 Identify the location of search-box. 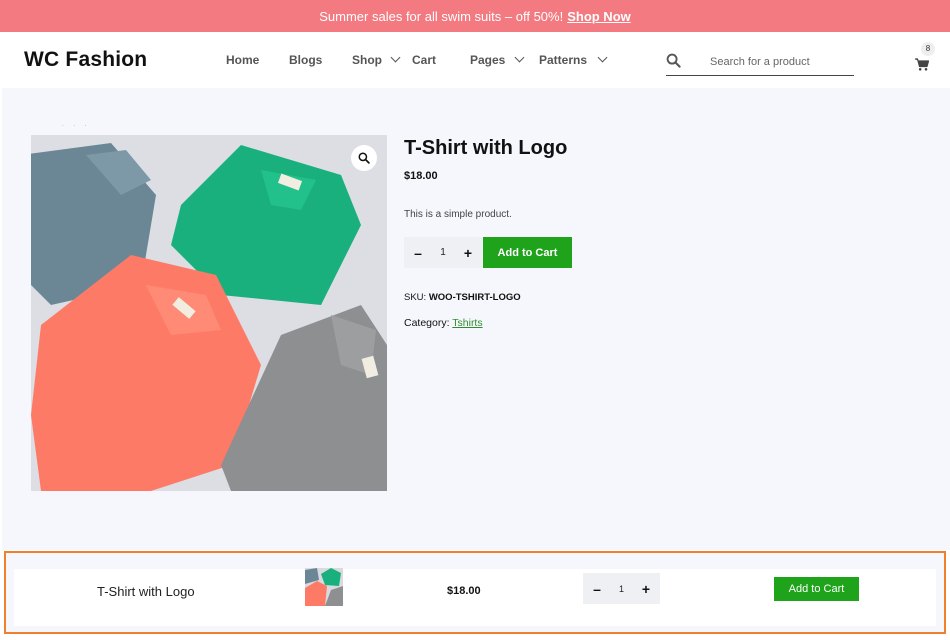
(760, 64).